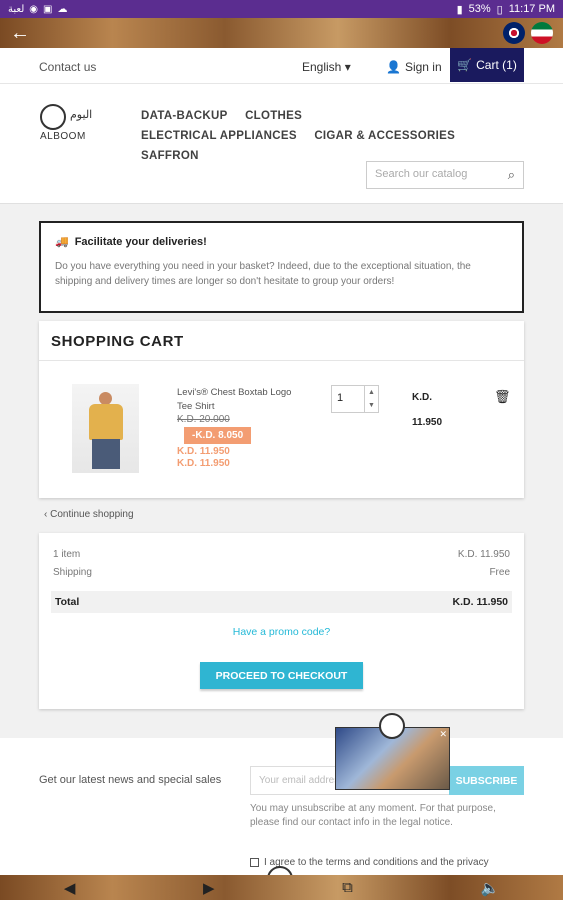 This screenshot has width=563, height=900. Describe the element at coordinates (371, 392) in the screenshot. I see `increment-icon: ▲` at that location.